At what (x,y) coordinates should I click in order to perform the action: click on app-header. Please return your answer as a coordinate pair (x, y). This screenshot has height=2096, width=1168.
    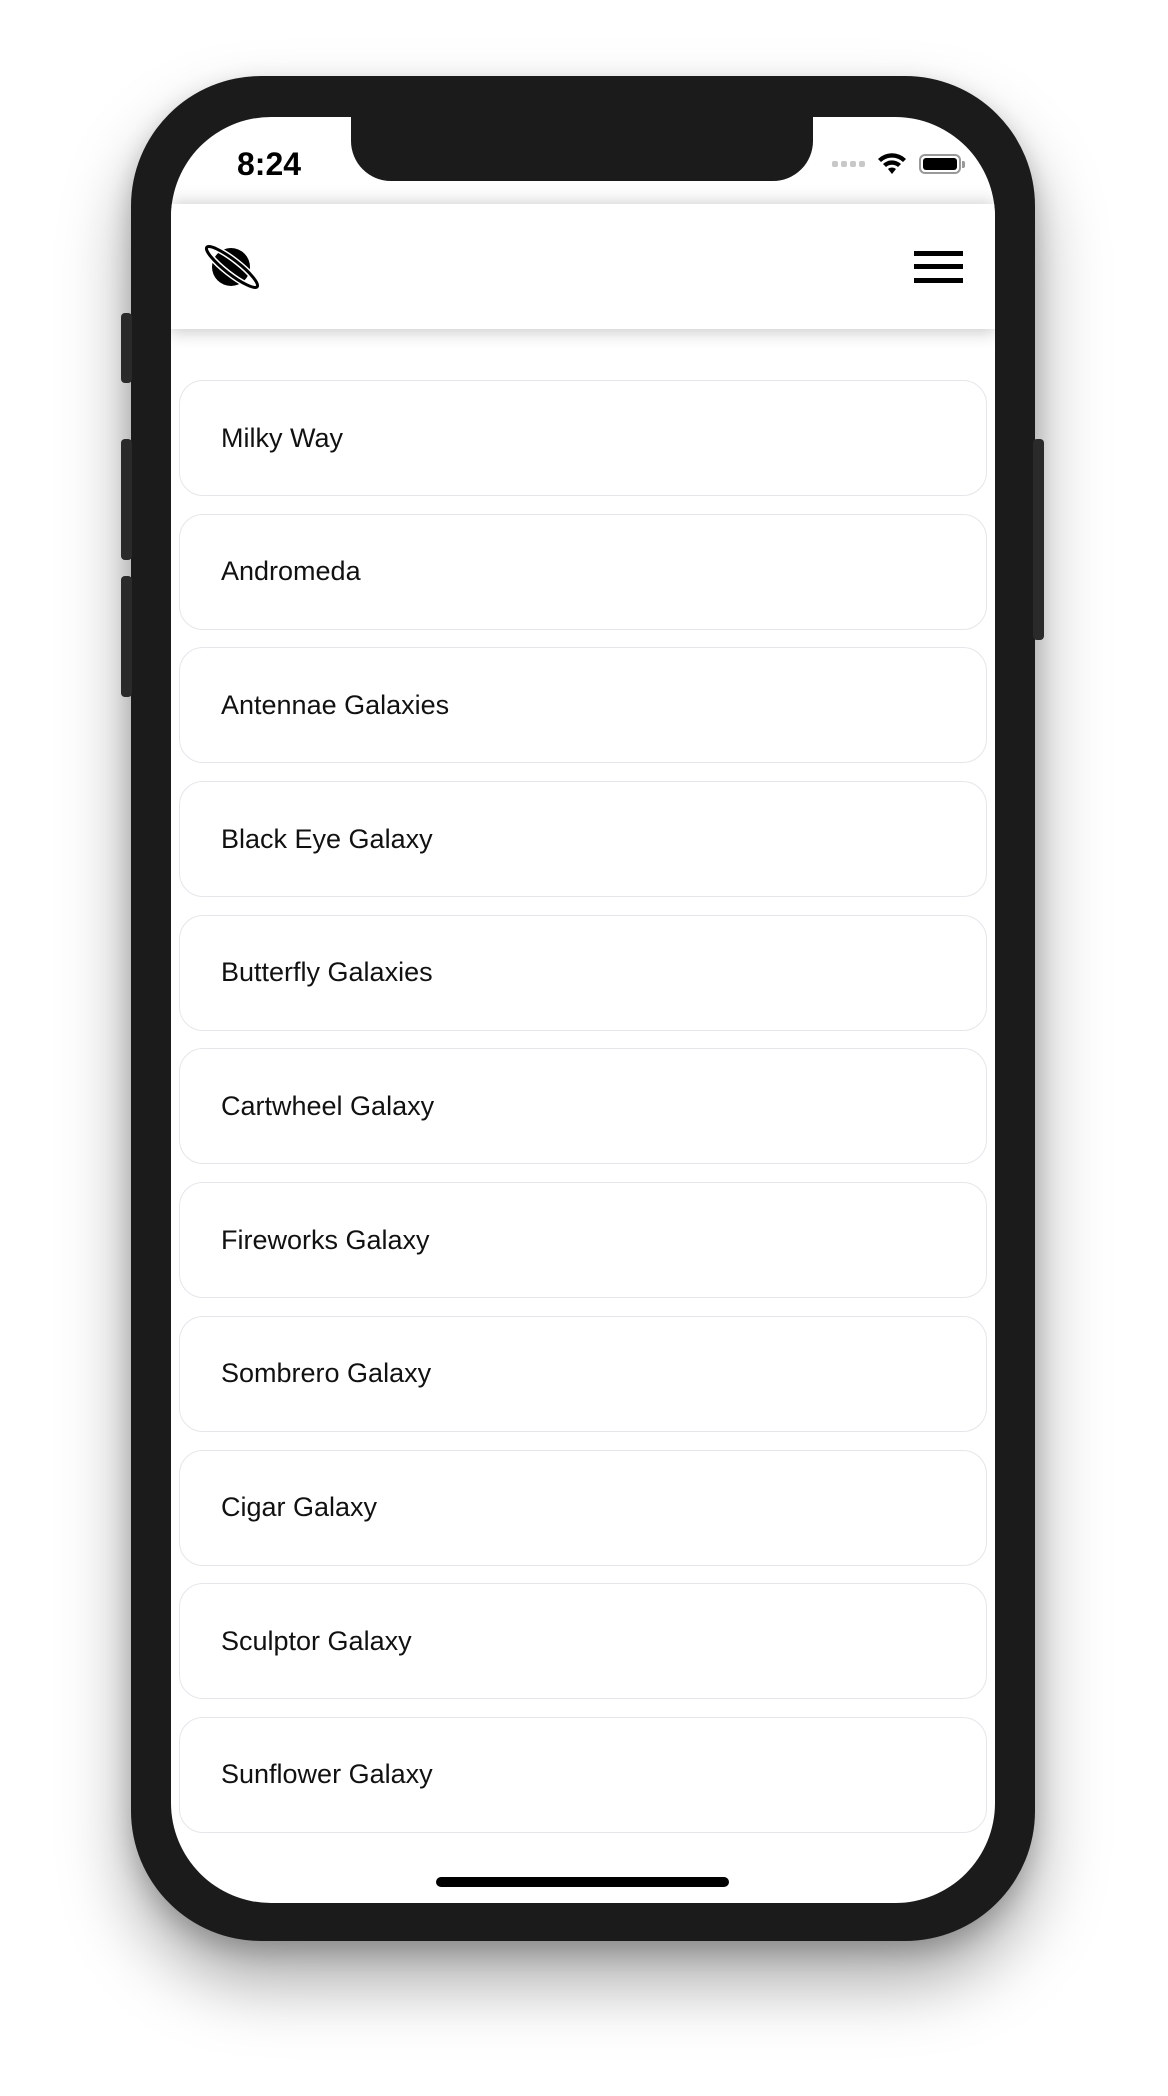
    Looking at the image, I should click on (583, 266).